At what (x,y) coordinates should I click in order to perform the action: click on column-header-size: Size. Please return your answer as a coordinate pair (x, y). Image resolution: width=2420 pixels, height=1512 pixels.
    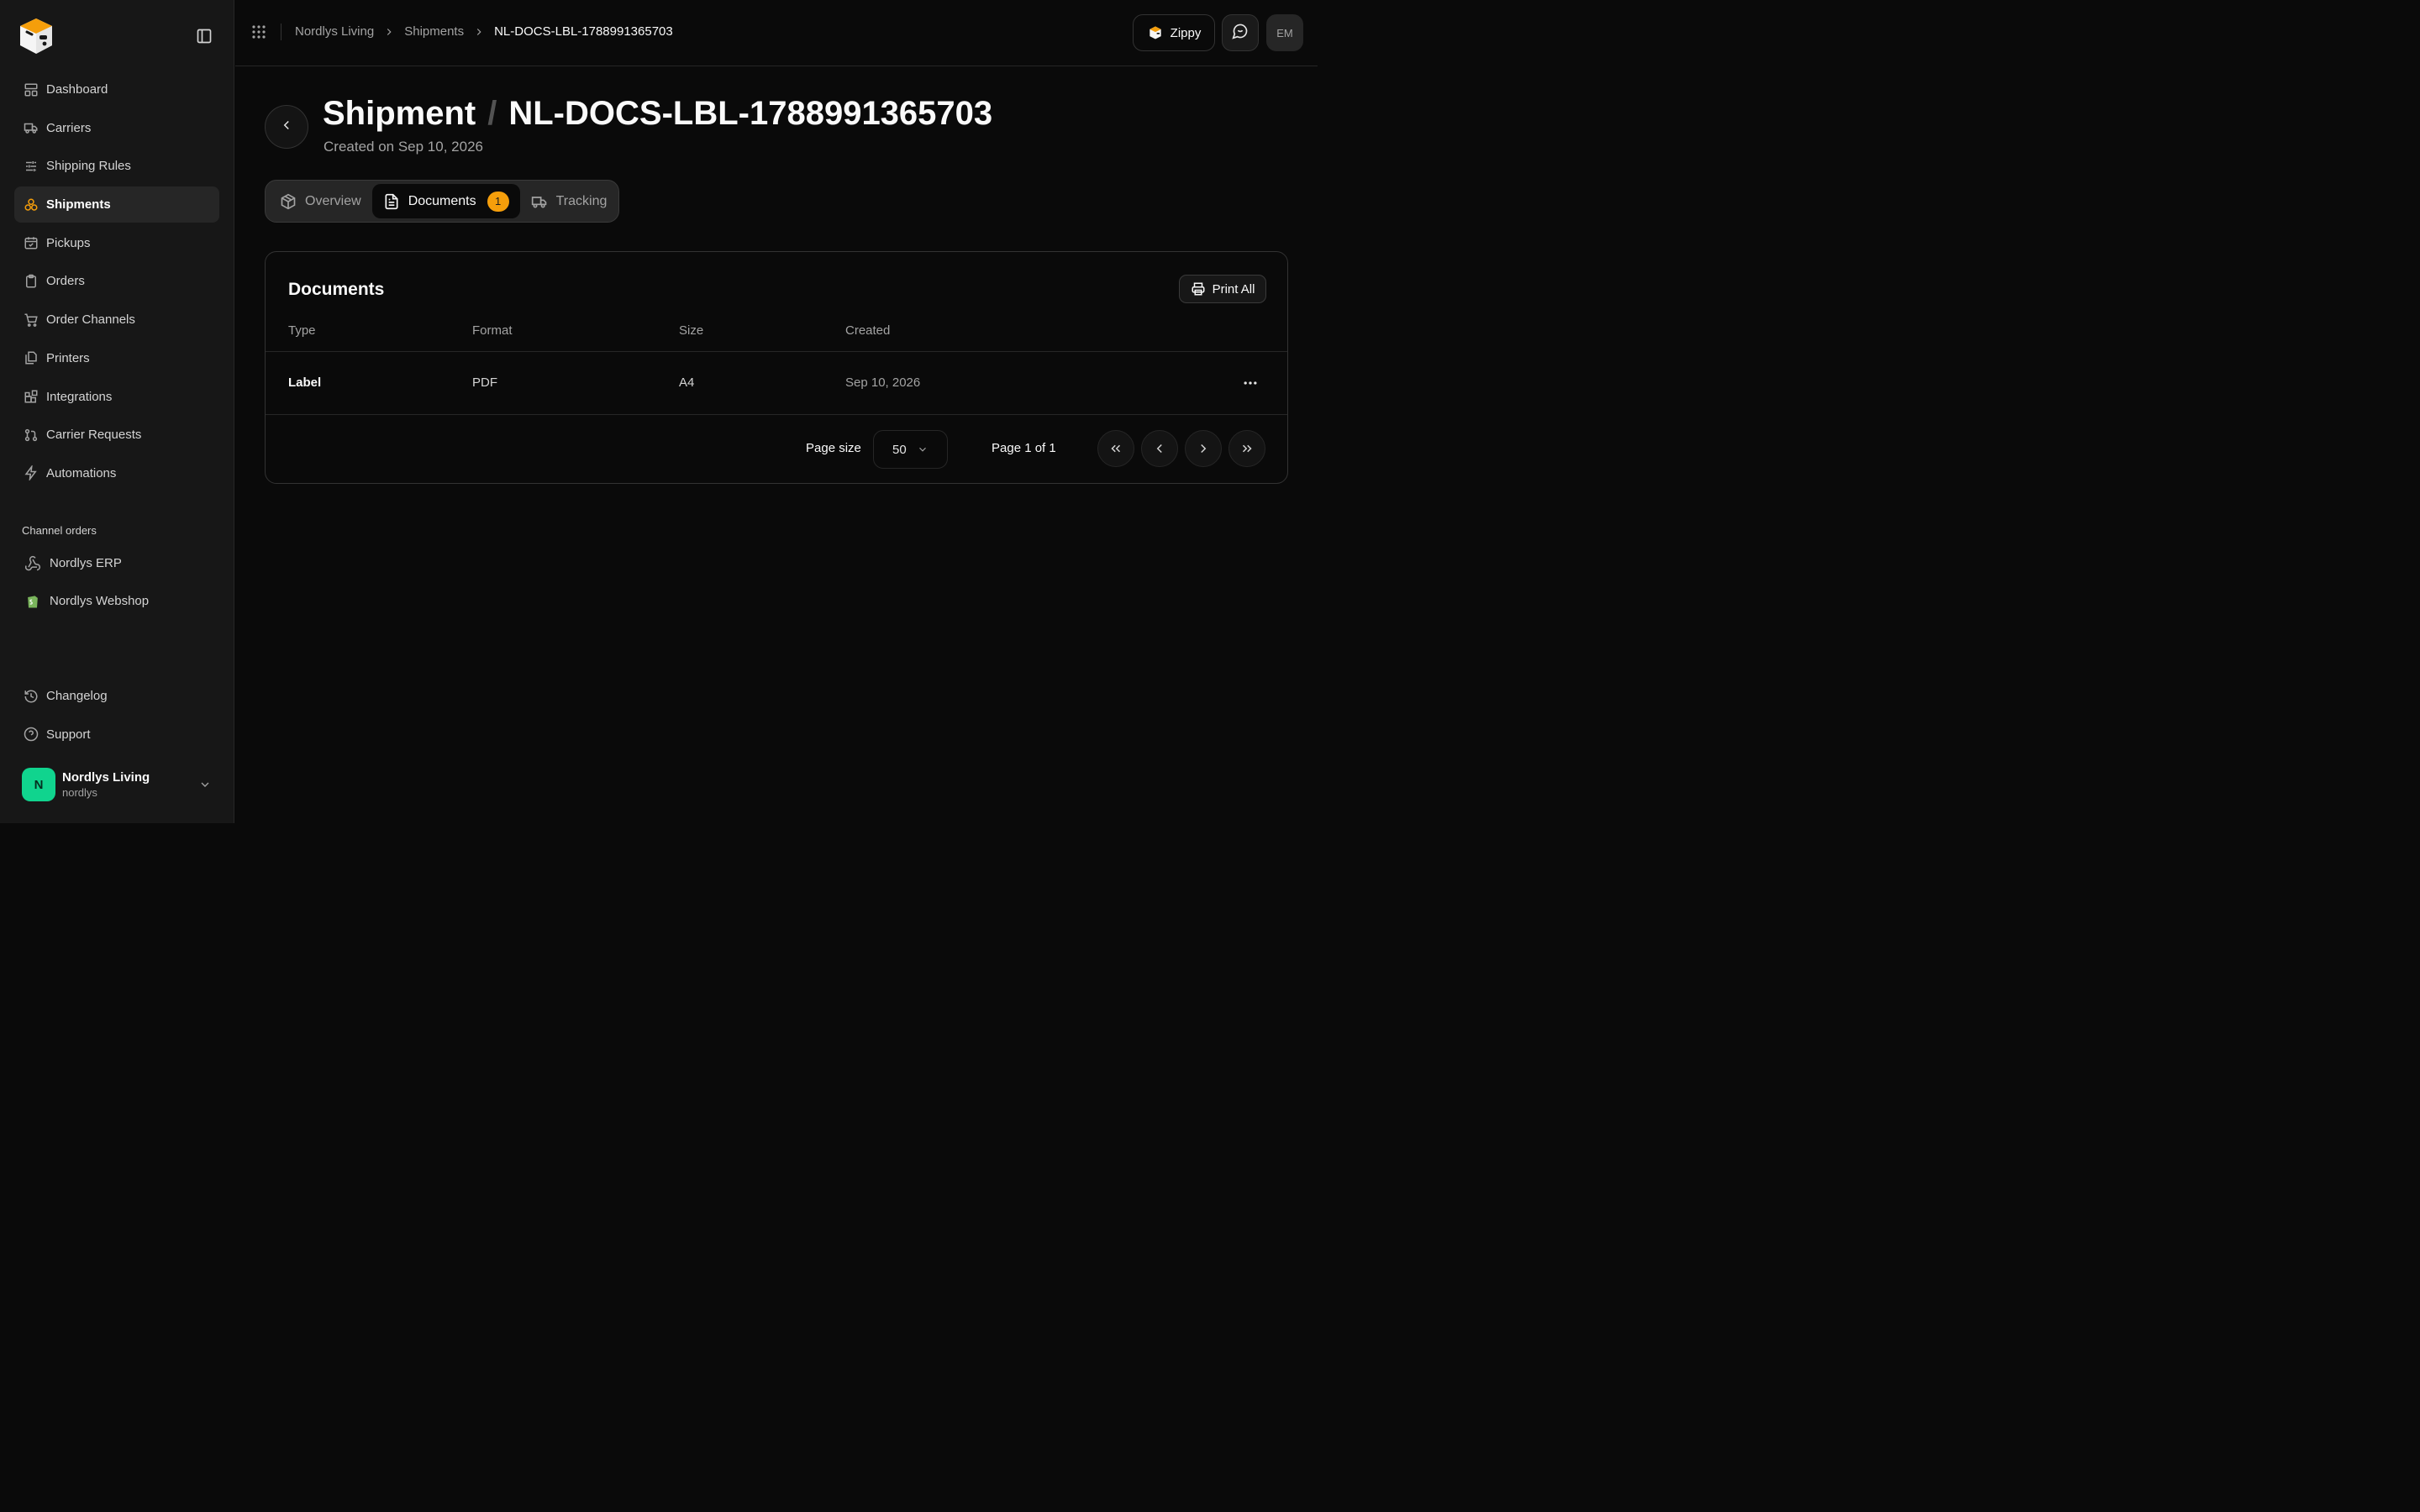
    Looking at the image, I should click on (691, 330).